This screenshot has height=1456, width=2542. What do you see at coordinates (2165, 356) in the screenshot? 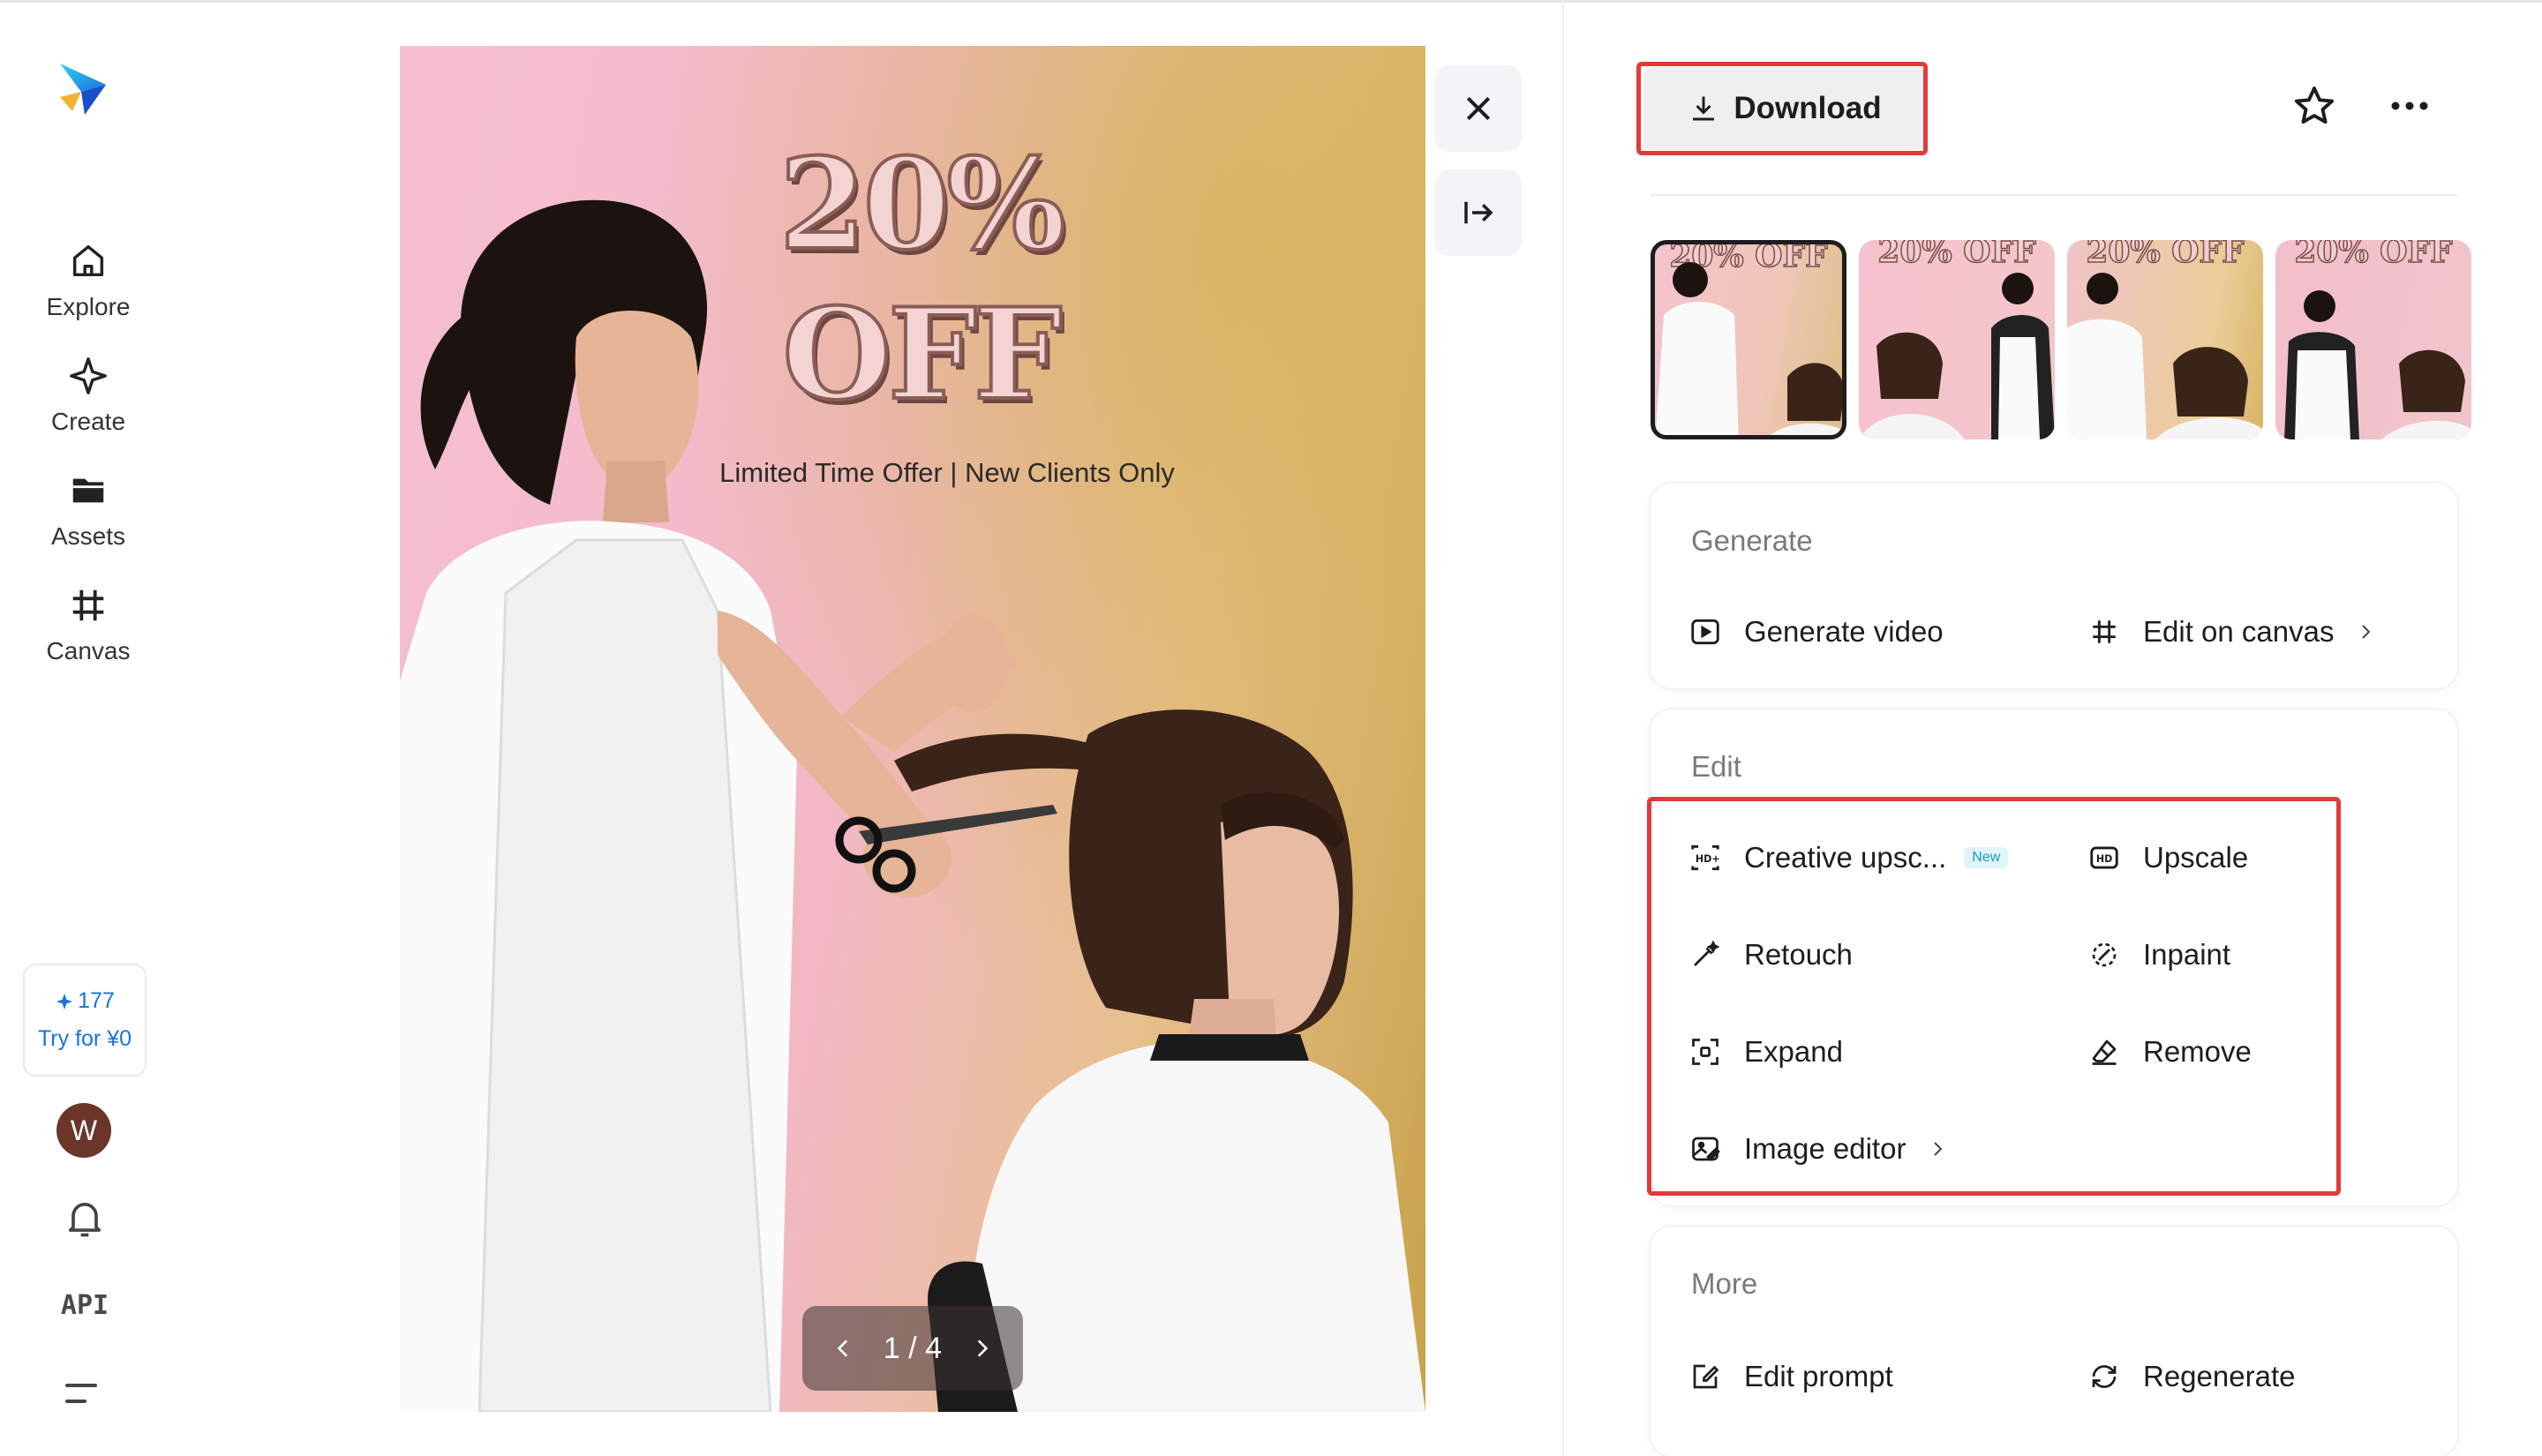
I see `thumbnail-3-art` at bounding box center [2165, 356].